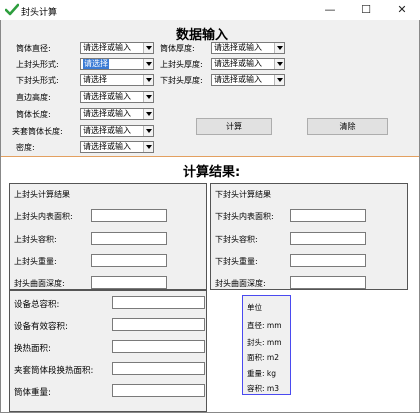 The height and width of the screenshot is (413, 420). What do you see at coordinates (35, 239) in the screenshot?
I see `upper-head-volume-label: 上封头容积:` at bounding box center [35, 239].